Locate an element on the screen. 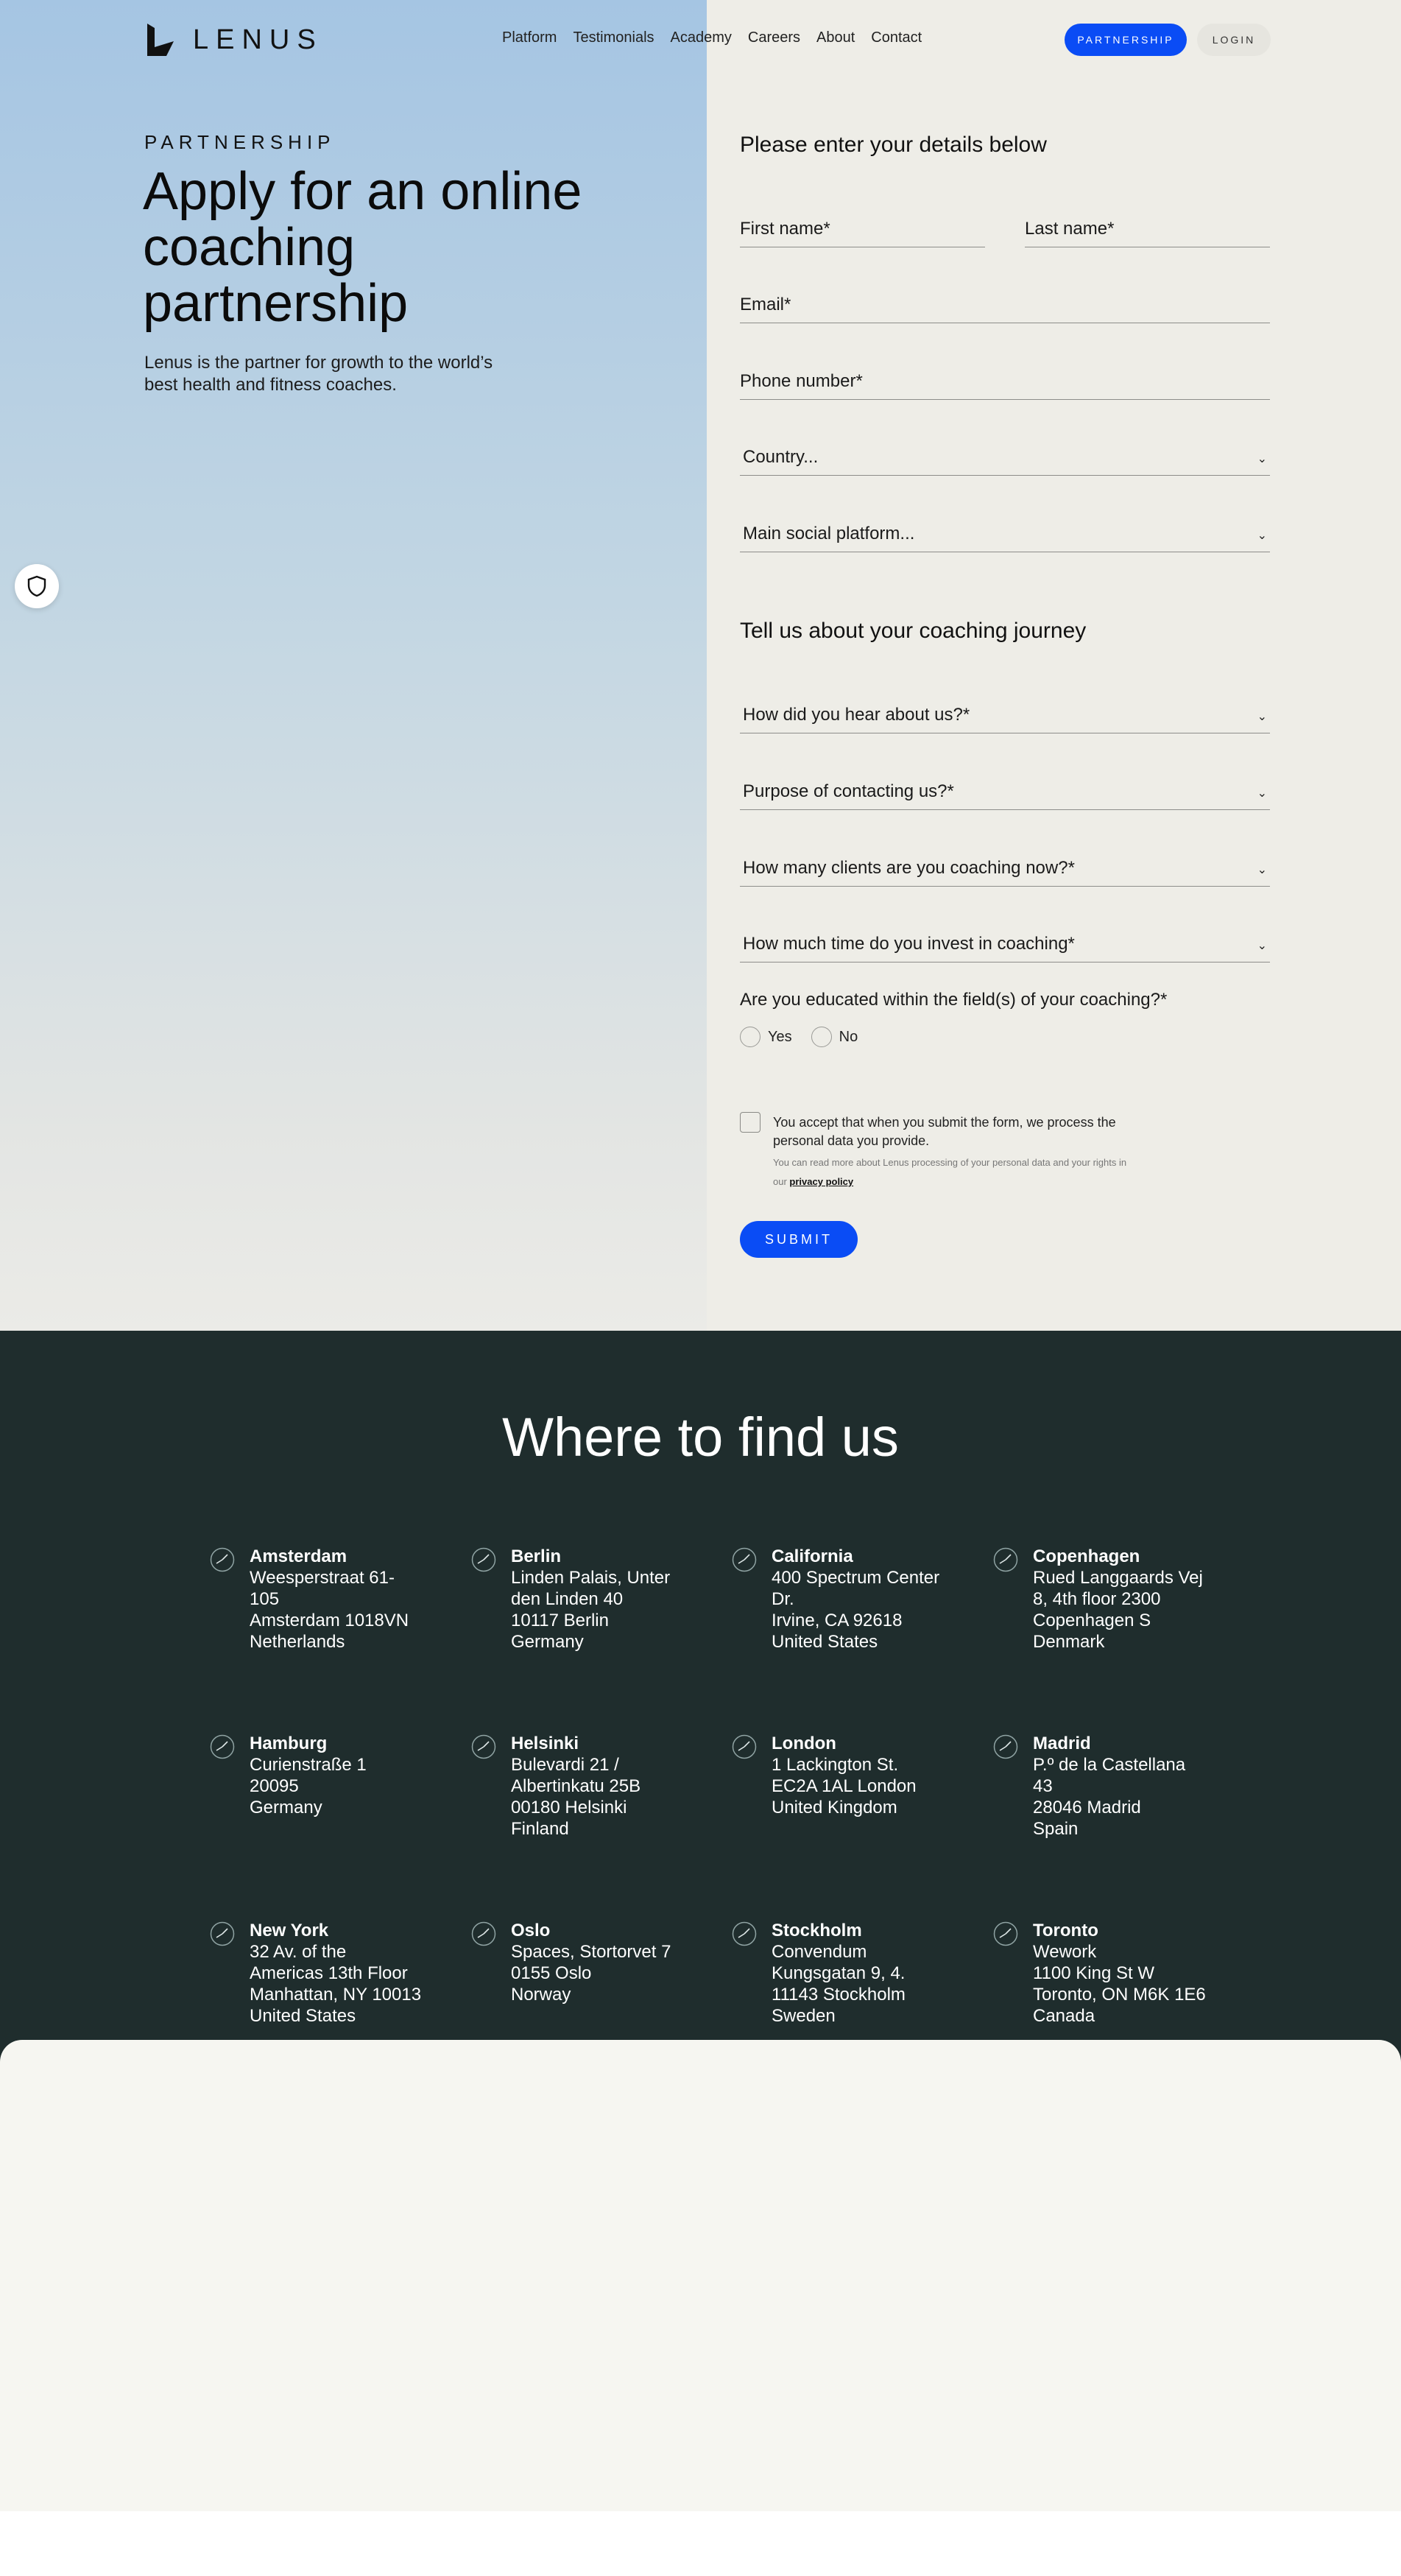 Image resolution: width=1401 pixels, height=2576 pixels. privacy-policy-link: privacy policy is located at coordinates (821, 1181).